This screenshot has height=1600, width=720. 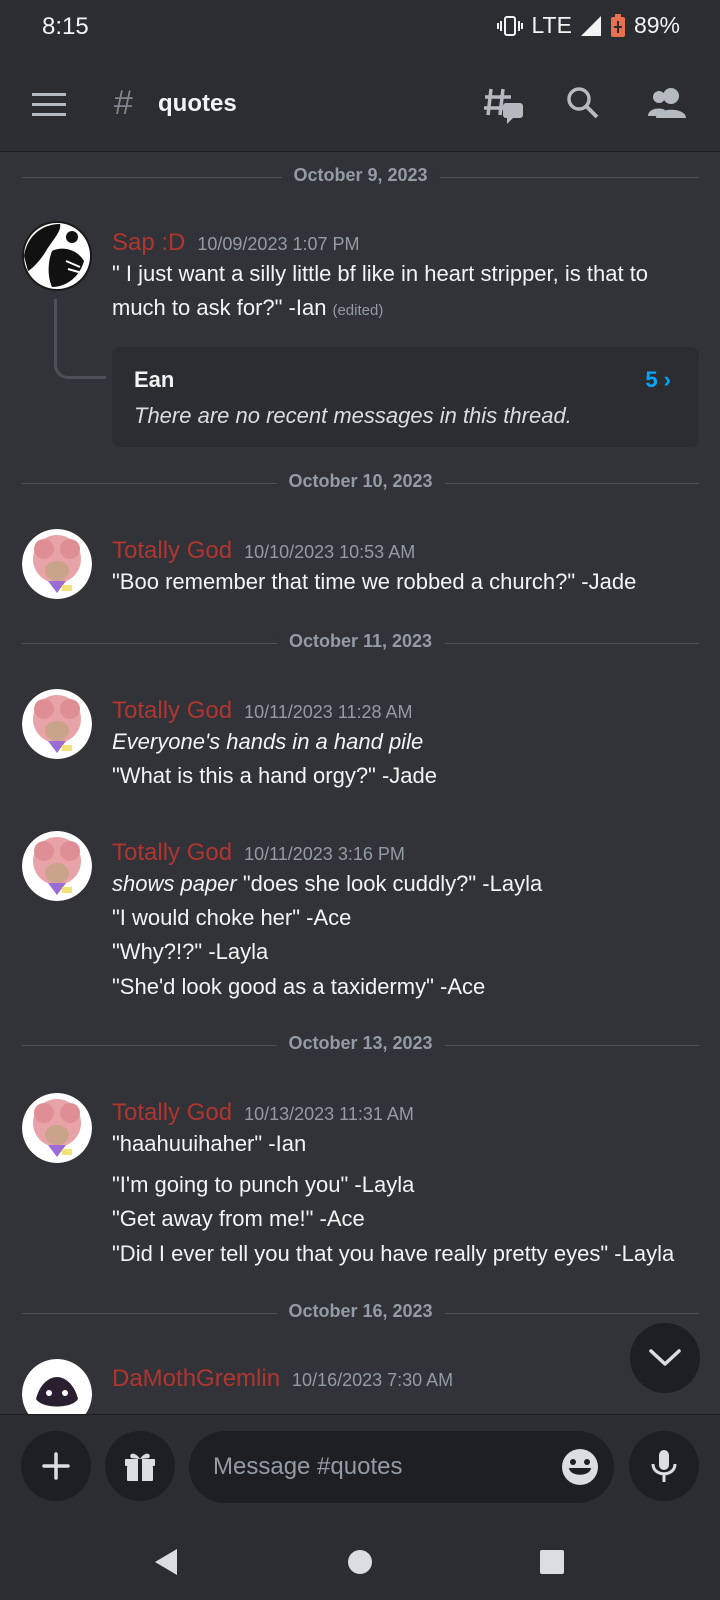 I want to click on message-text: "does she look cuddly?" -Layla, so click(x=392, y=883).